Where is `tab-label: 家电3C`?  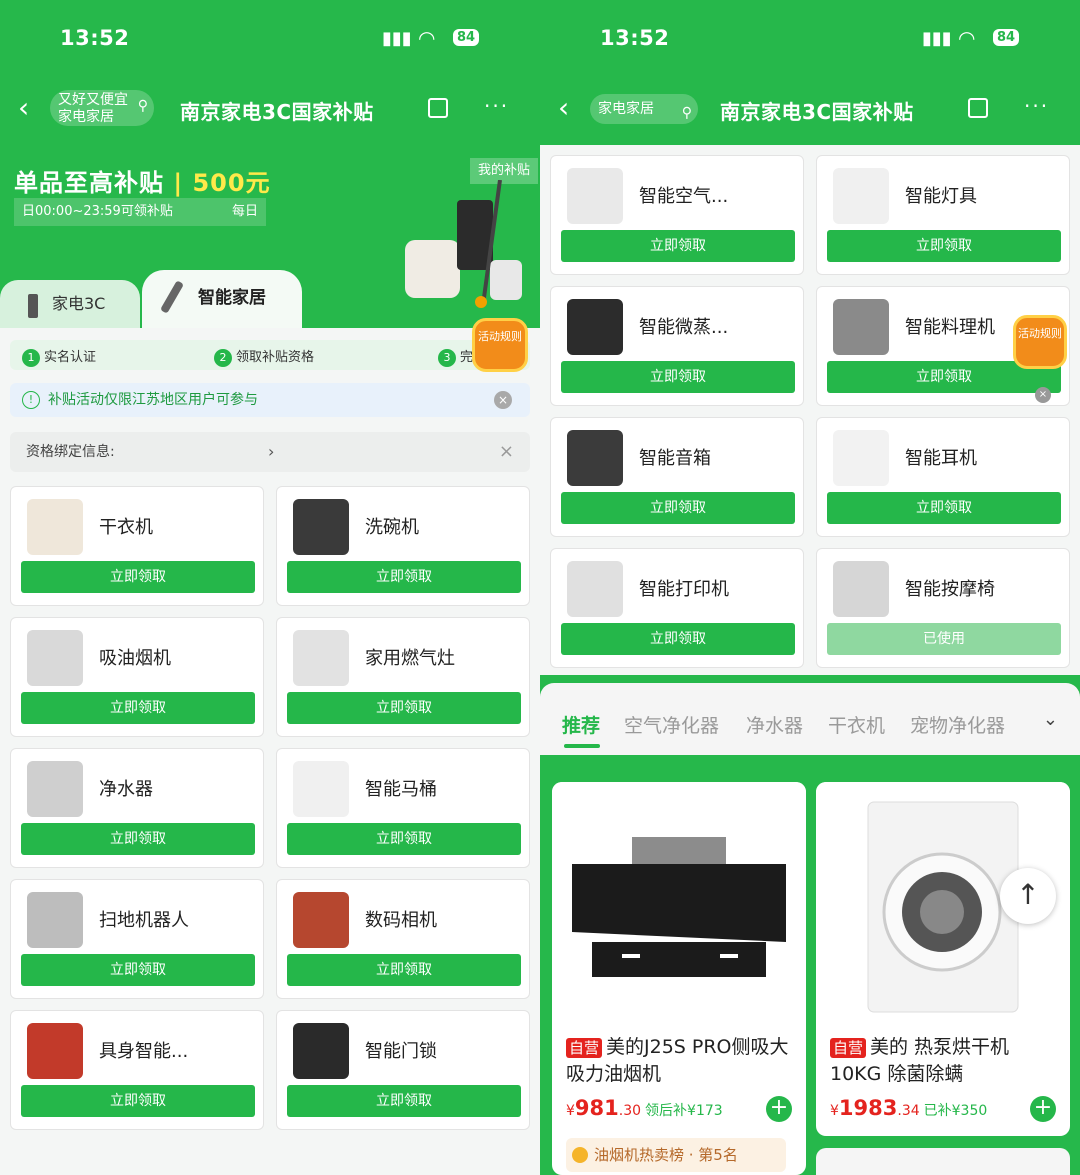 tab-label: 家电3C is located at coordinates (79, 303).